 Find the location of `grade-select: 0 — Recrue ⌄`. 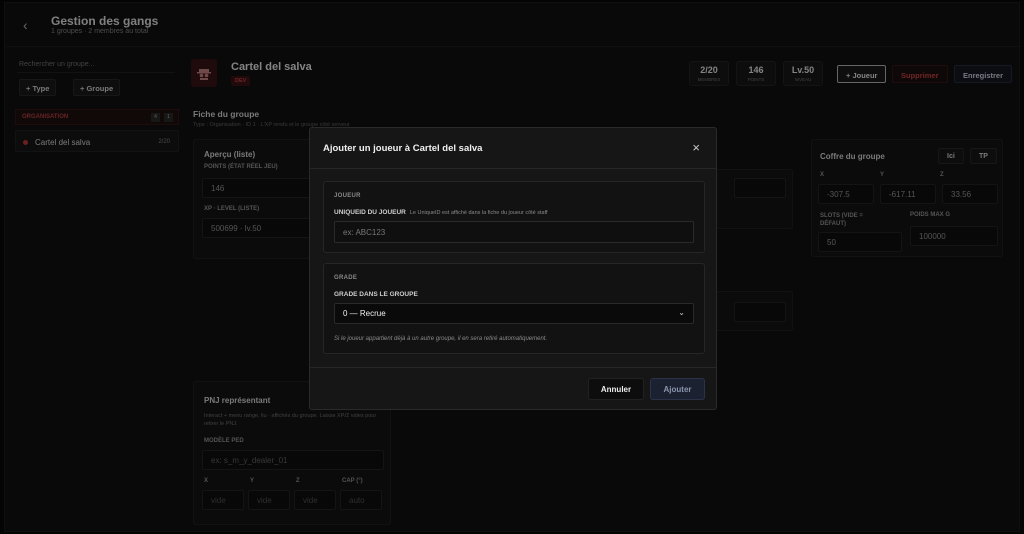

grade-select: 0 — Recrue ⌄ is located at coordinates (514, 313).